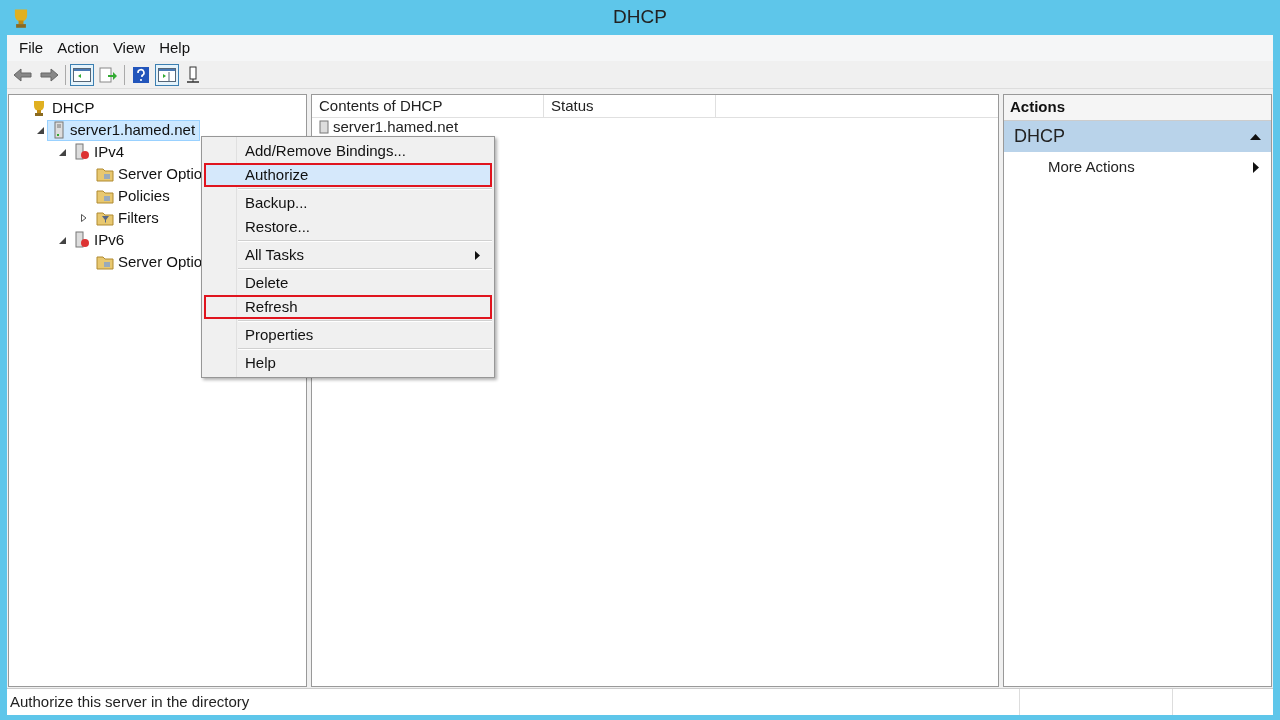  What do you see at coordinates (428, 106) in the screenshot?
I see `column-header: Contents of DHCP` at bounding box center [428, 106].